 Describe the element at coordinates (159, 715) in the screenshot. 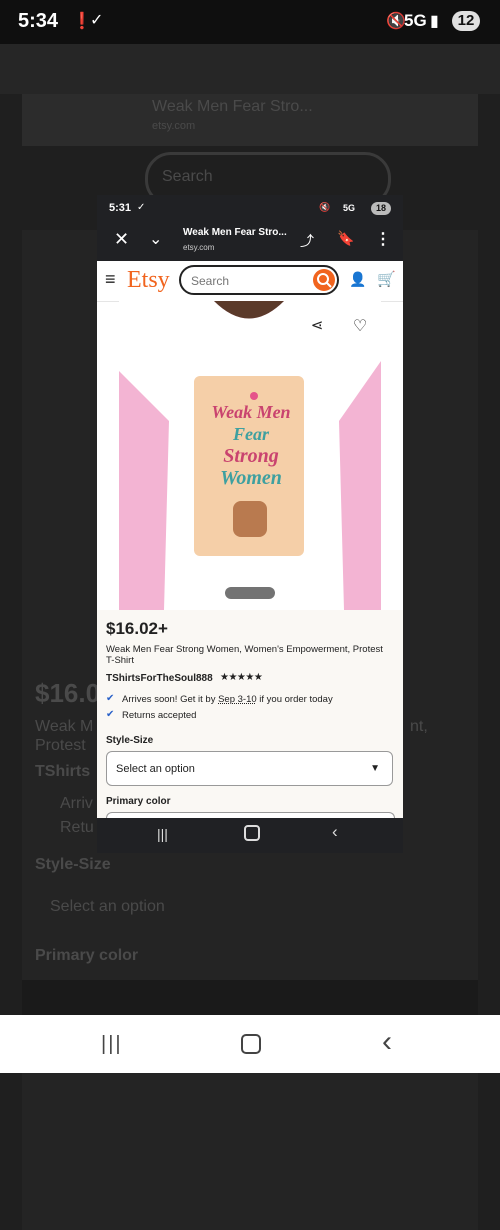

I see `returns-text: Returns accepted` at that location.